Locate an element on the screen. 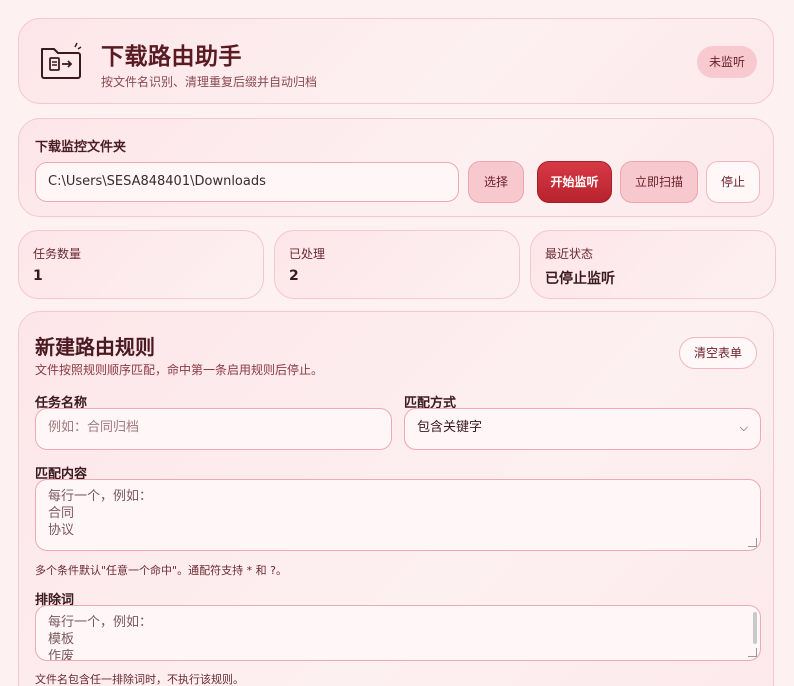 The image size is (794, 686). folder-path-input: C:\Users\SESA848401\Downloads is located at coordinates (247, 182).